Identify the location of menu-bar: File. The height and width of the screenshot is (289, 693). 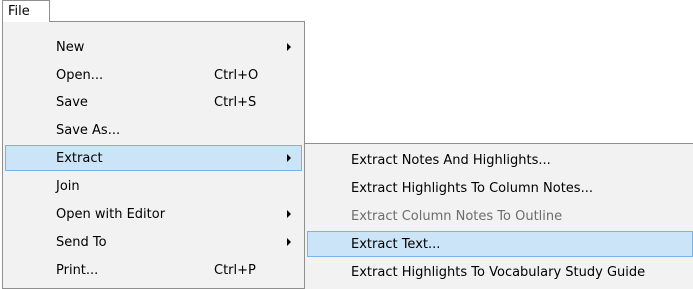
(346, 11).